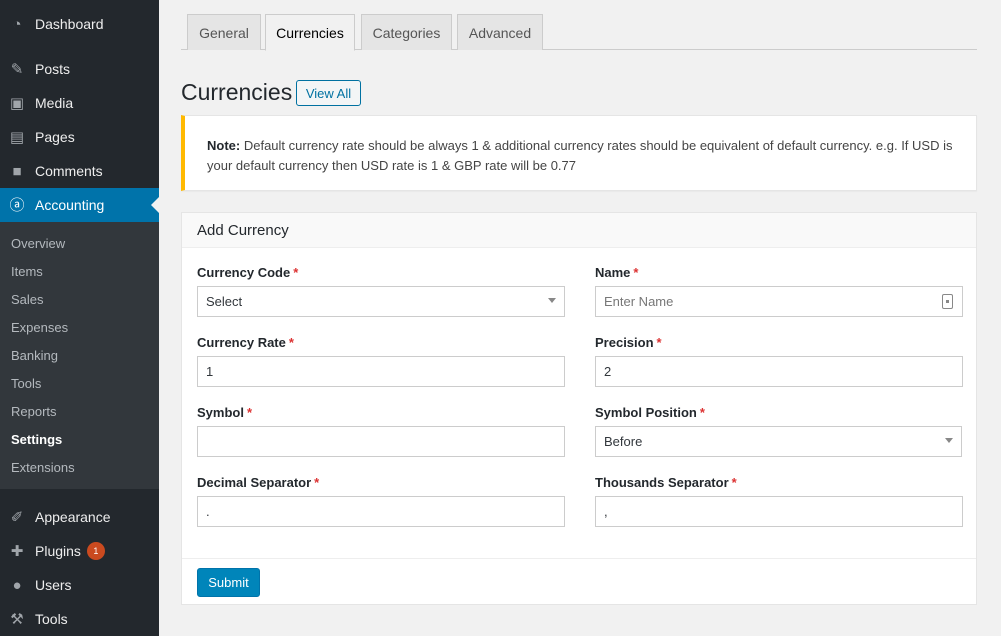 This screenshot has width=1001, height=636. What do you see at coordinates (53, 585) in the screenshot?
I see `menu-label: Users` at bounding box center [53, 585].